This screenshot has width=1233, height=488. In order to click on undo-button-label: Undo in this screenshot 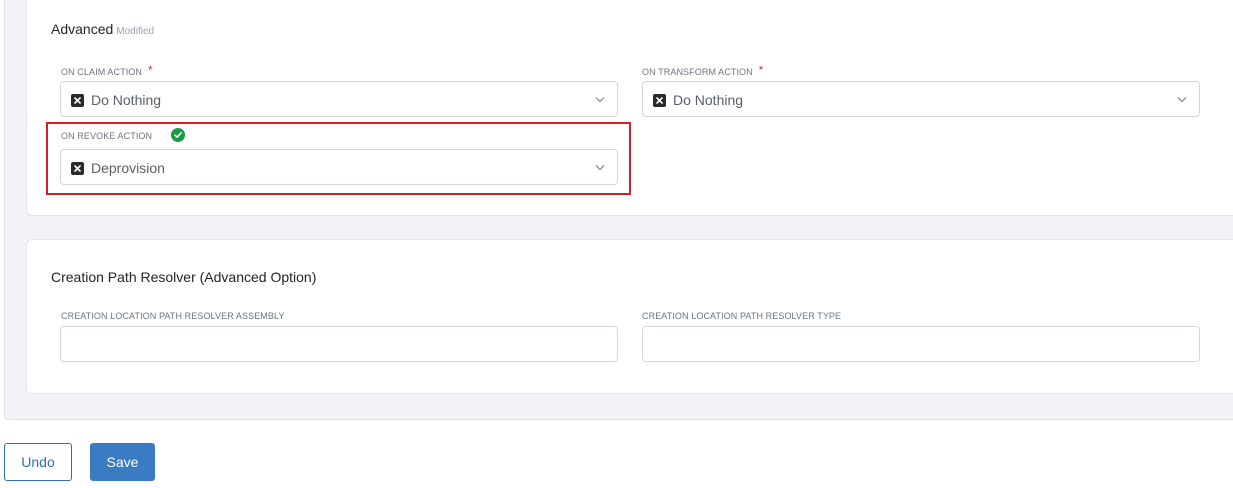, I will do `click(38, 462)`.